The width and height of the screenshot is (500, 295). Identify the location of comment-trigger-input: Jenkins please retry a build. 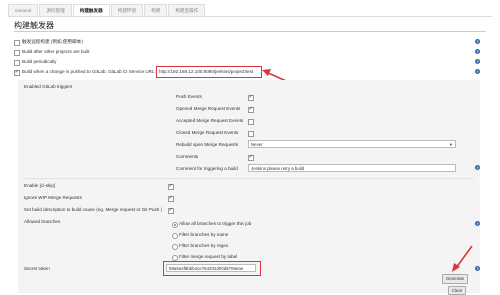
(352, 168).